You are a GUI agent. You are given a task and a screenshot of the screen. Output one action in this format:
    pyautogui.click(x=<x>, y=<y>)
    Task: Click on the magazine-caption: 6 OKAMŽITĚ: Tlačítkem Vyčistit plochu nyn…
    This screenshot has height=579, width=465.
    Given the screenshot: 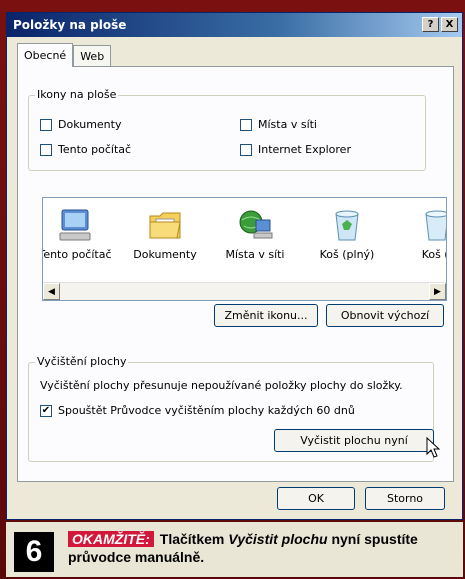 What is the action you would take?
    pyautogui.click(x=234, y=549)
    